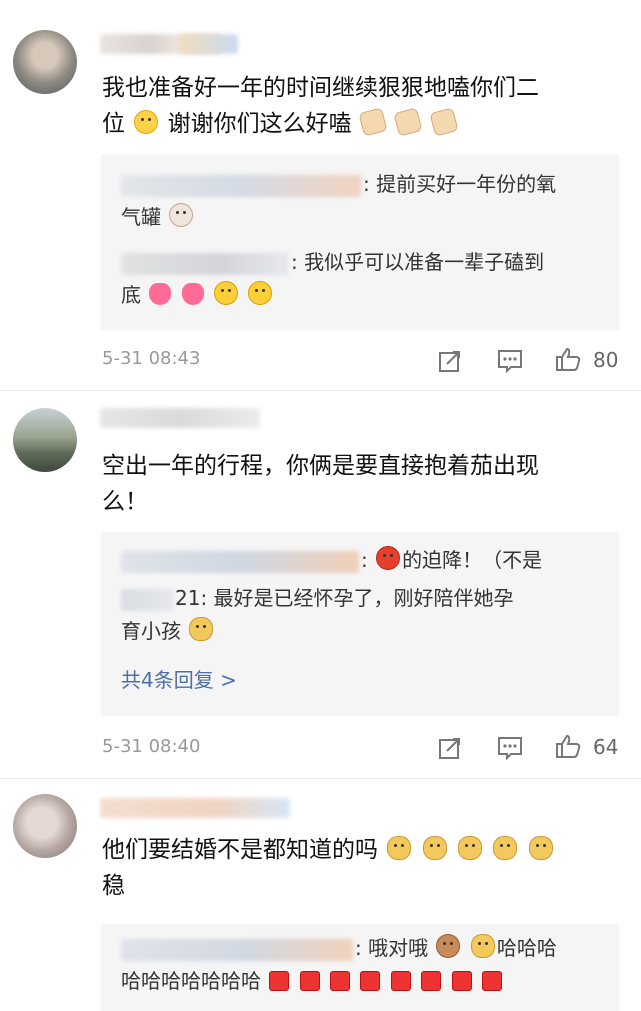  I want to click on comment-text-line: 空出一年的行程，你俩是要直接抱着茄出现, so click(320, 466).